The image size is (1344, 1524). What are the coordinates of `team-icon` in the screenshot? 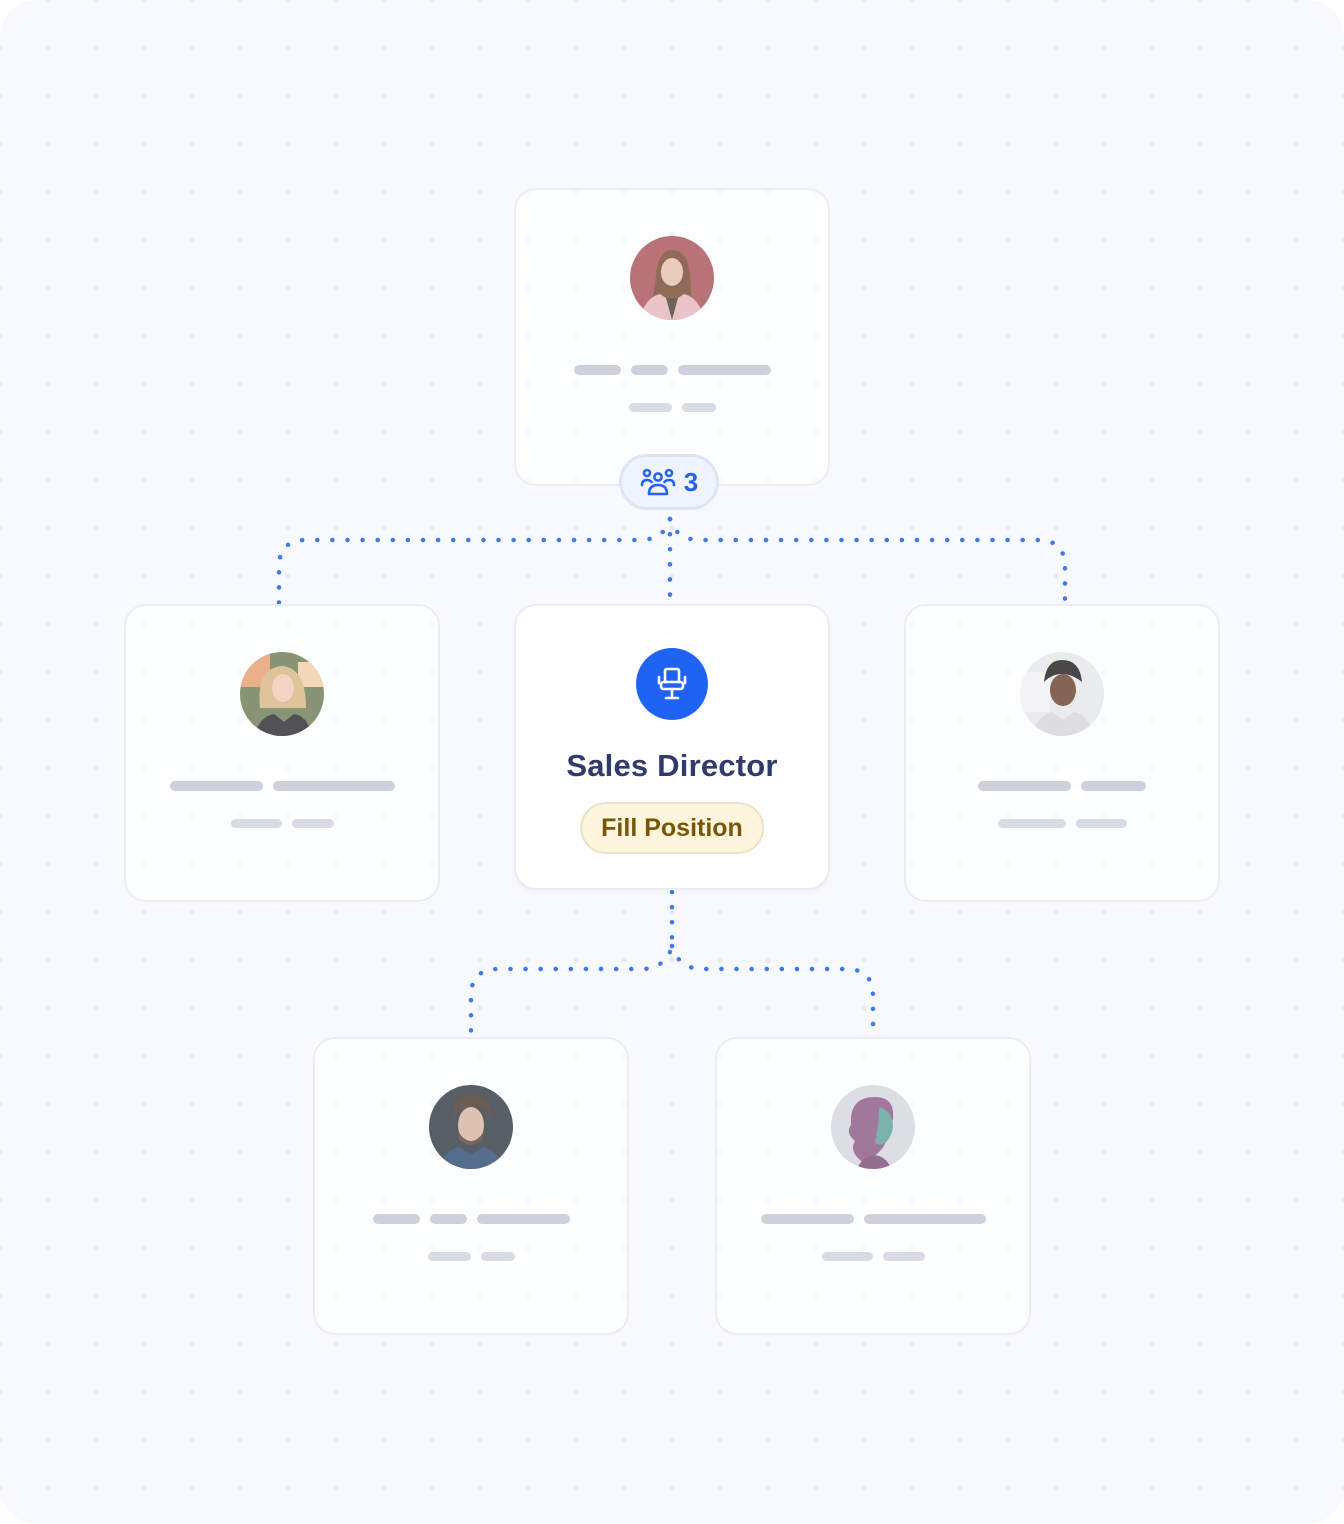 It's located at (658, 482).